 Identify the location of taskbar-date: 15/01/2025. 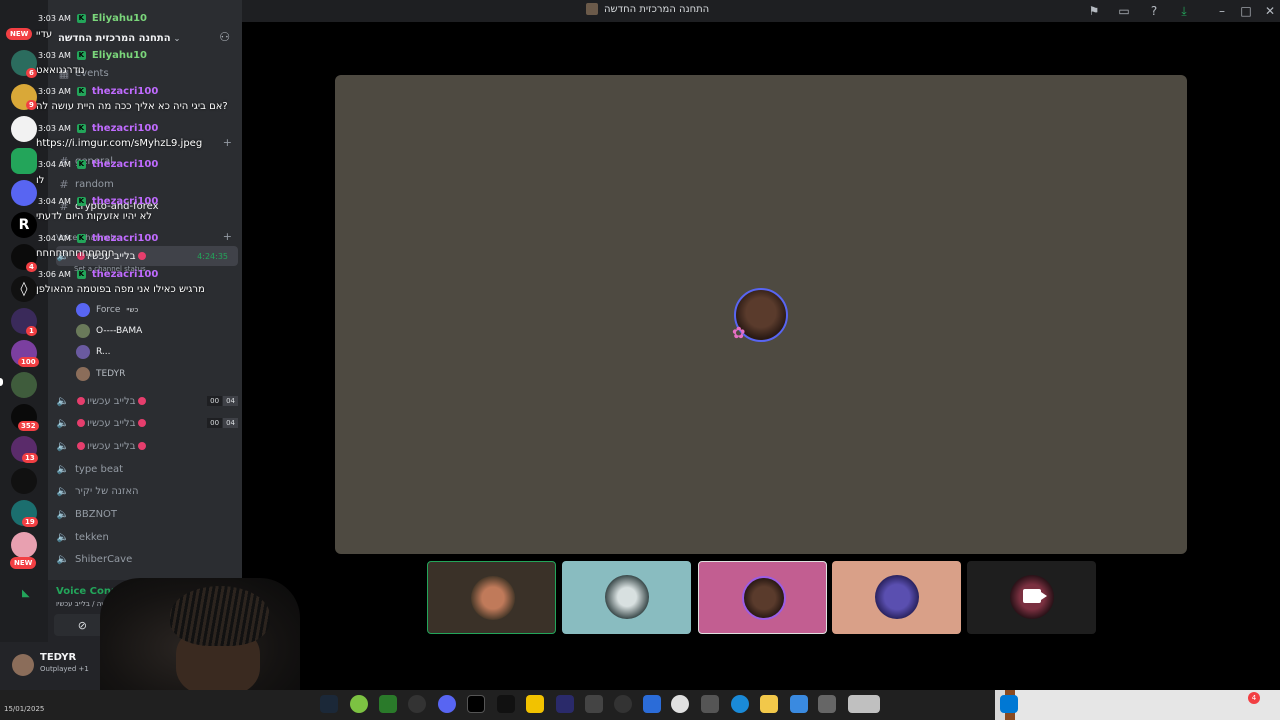
(24, 709).